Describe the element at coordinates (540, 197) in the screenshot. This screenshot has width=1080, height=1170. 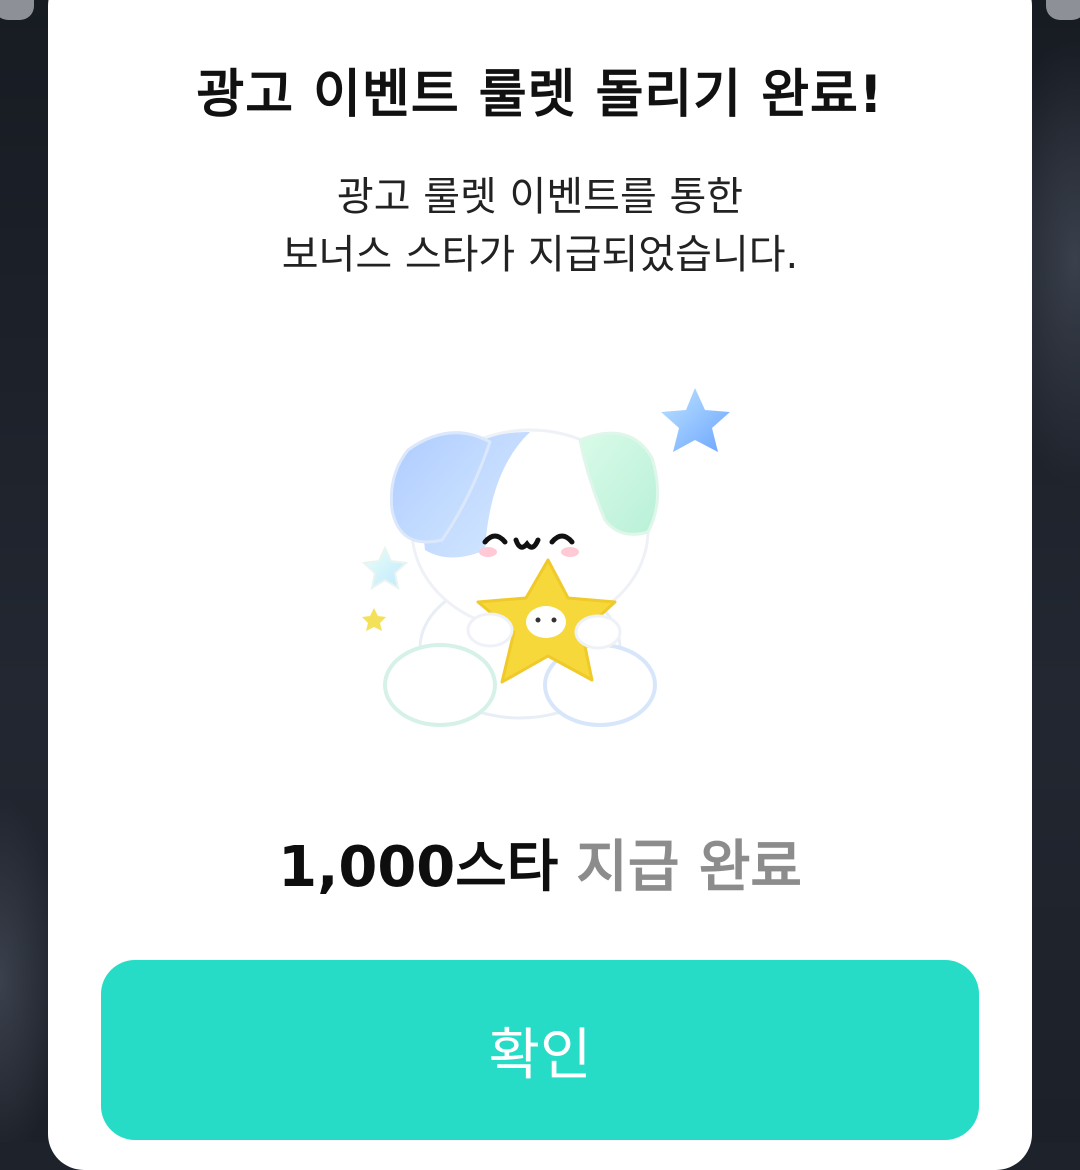
I see `dialog-message-line-1: 광고 룰렛 이벤트를 통한` at that location.